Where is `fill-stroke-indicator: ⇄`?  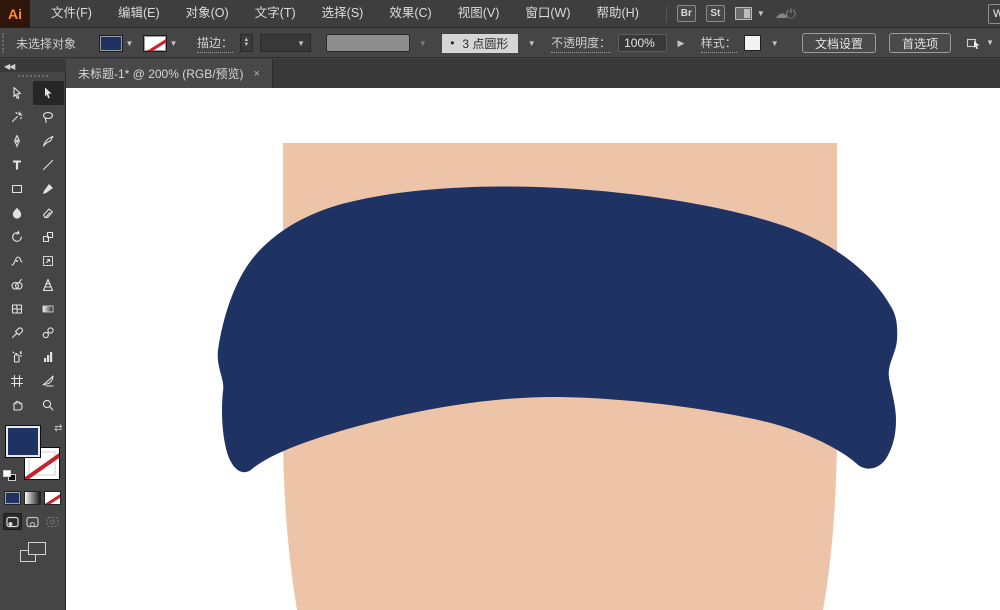
fill-stroke-indicator: ⇄ is located at coordinates (32, 454).